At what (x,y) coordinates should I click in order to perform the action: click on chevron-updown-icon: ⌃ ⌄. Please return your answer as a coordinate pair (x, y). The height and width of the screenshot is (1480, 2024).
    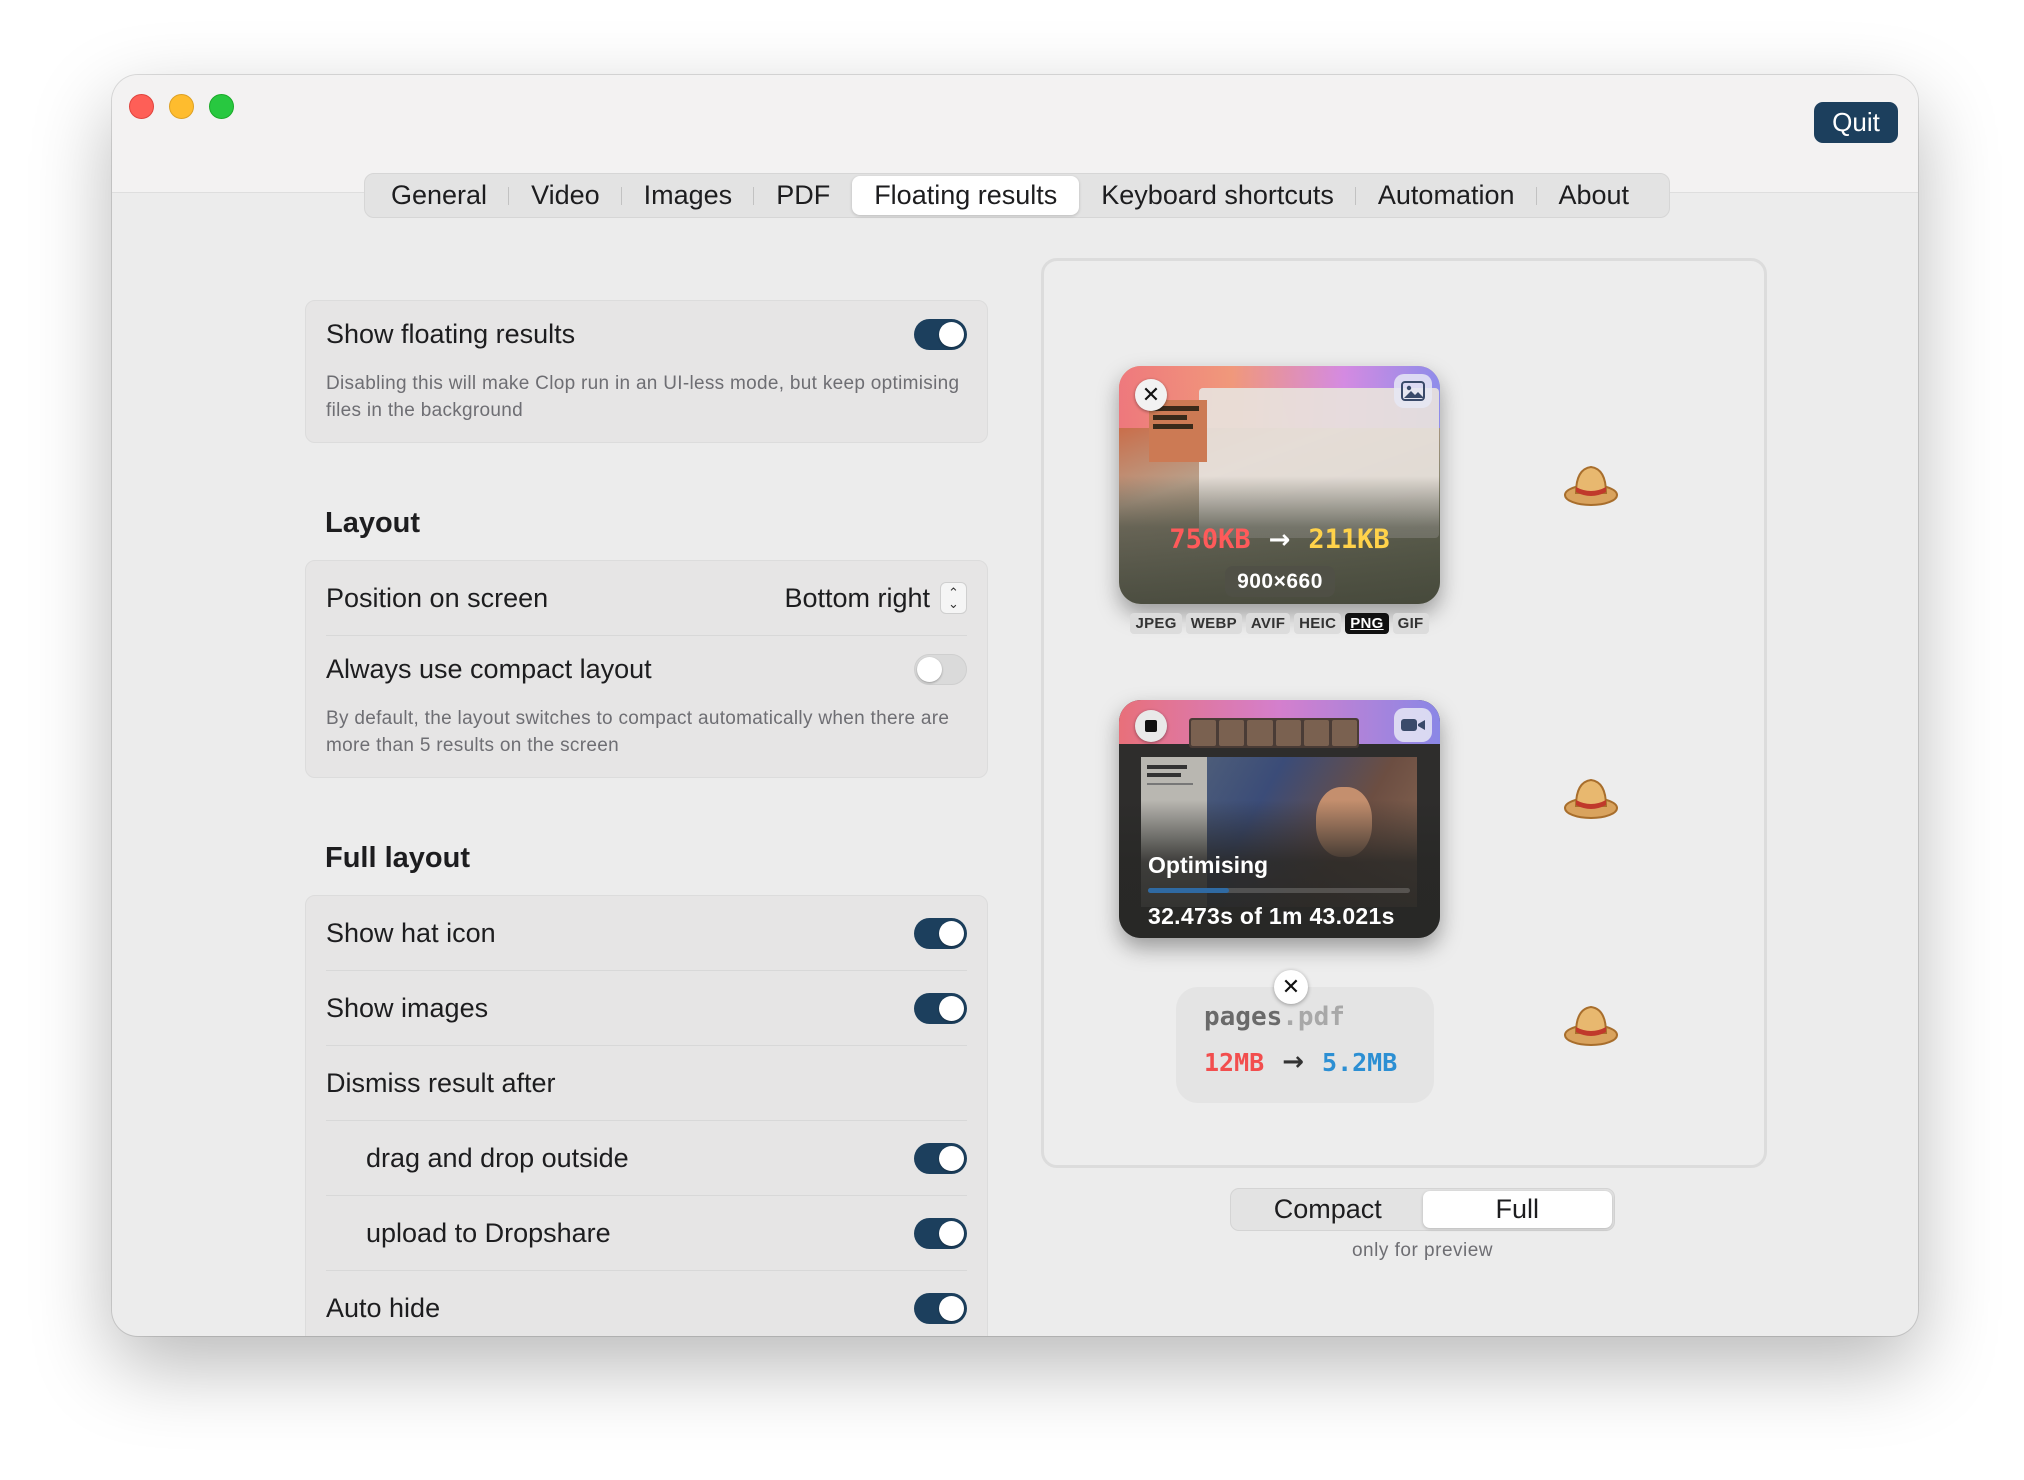
    Looking at the image, I should click on (953, 598).